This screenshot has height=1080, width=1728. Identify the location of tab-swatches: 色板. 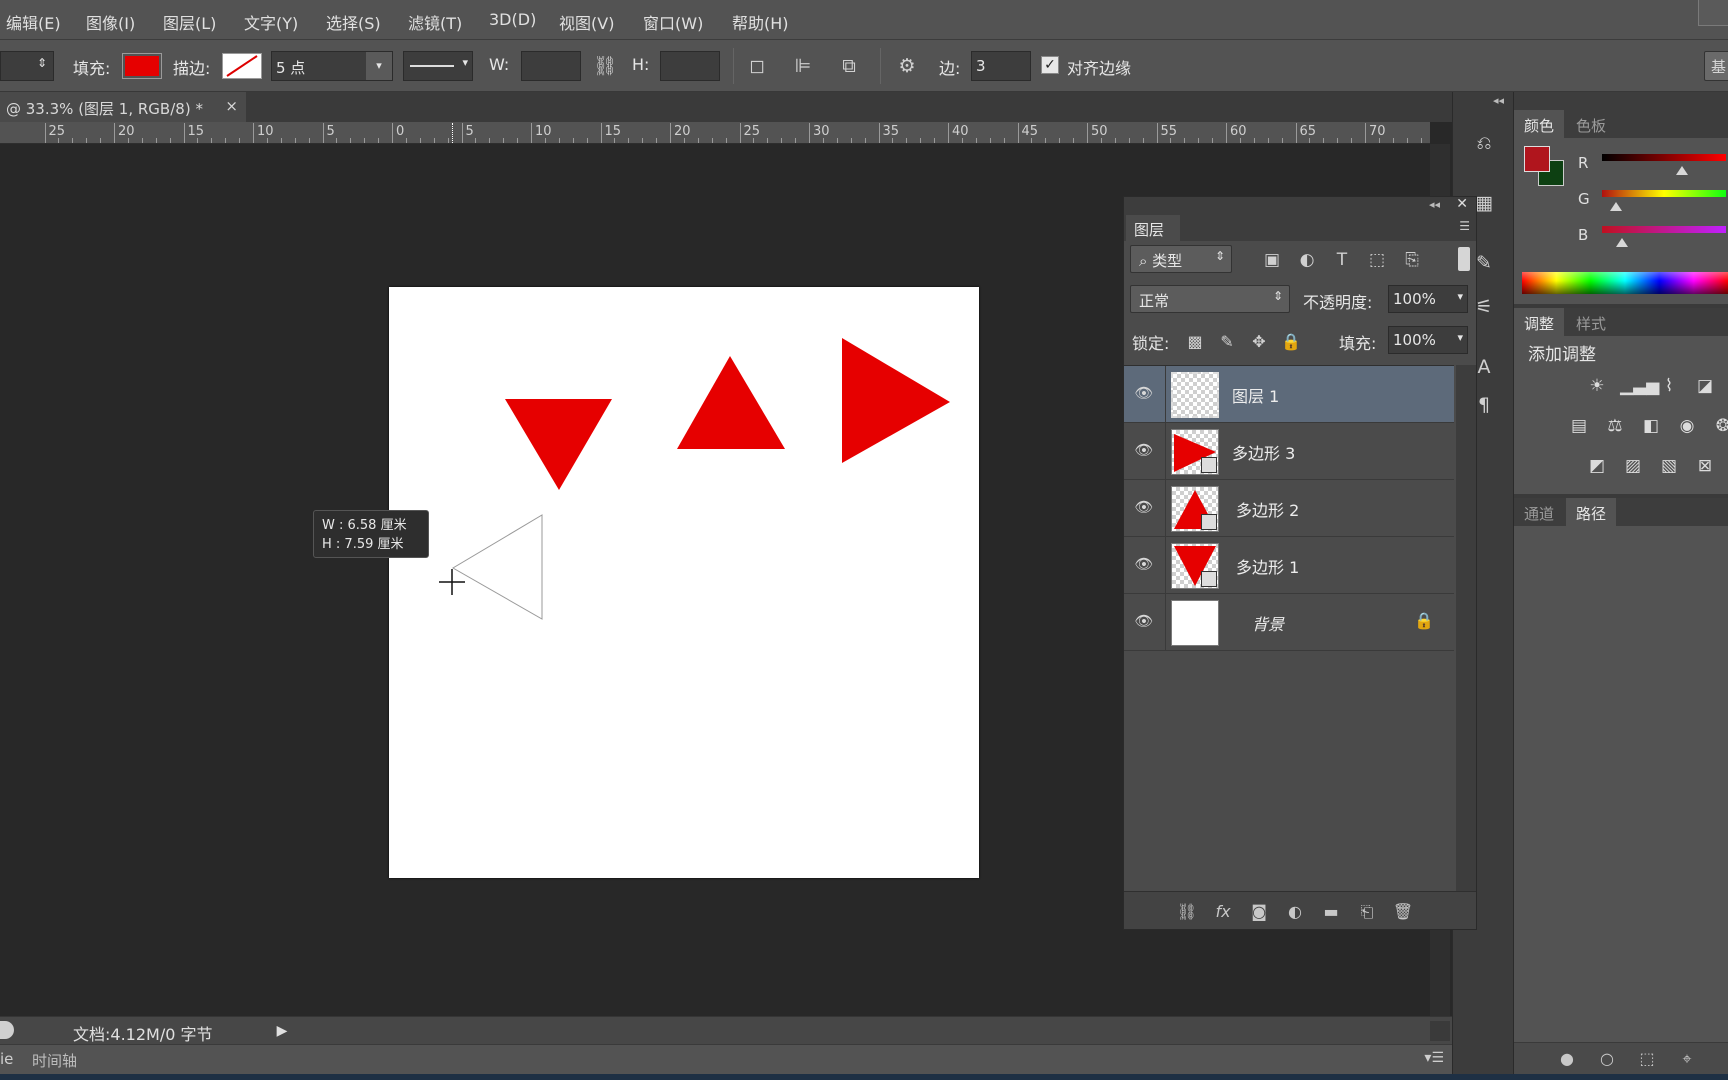
(1591, 124).